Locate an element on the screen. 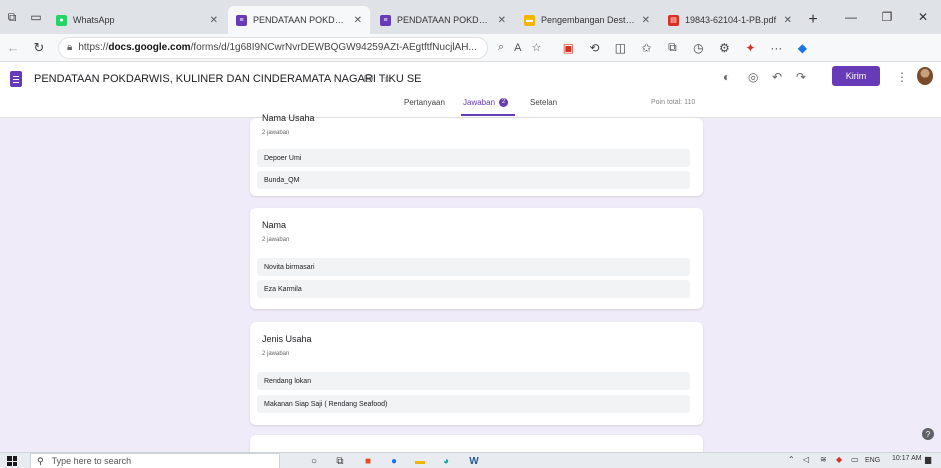 This screenshot has height=468, width=941. browser-tab-pdf: ▤ 19843-62104-1-PB.pdf ✕ is located at coordinates (730, 20).